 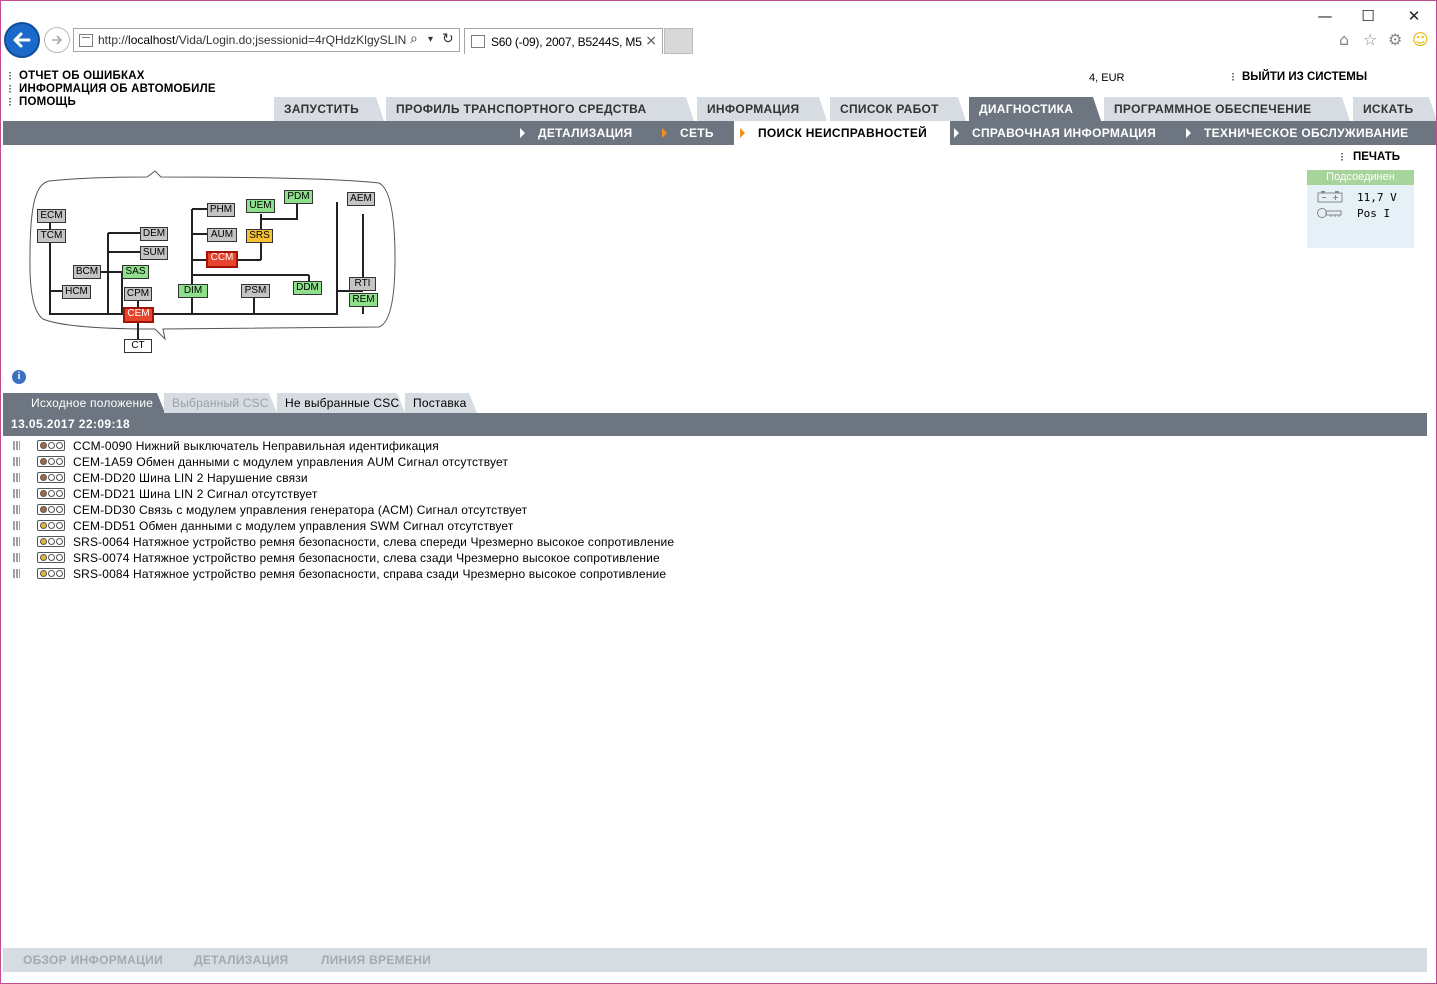 What do you see at coordinates (463, 494) in the screenshot?
I see `dtc-row: CEM-DD21 Шина LIN 2 Сигнал отсутствует` at bounding box center [463, 494].